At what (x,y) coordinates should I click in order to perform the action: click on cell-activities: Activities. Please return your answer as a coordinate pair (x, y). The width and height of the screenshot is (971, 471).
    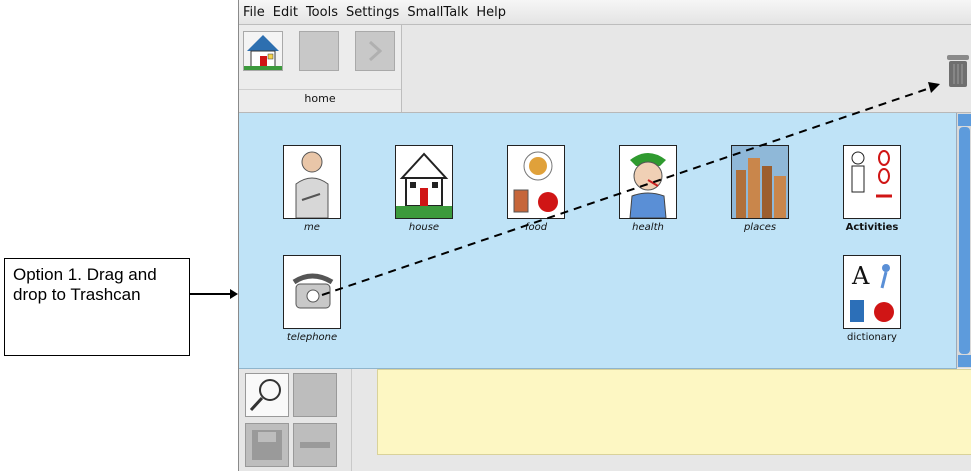
    Looking at the image, I should click on (872, 189).